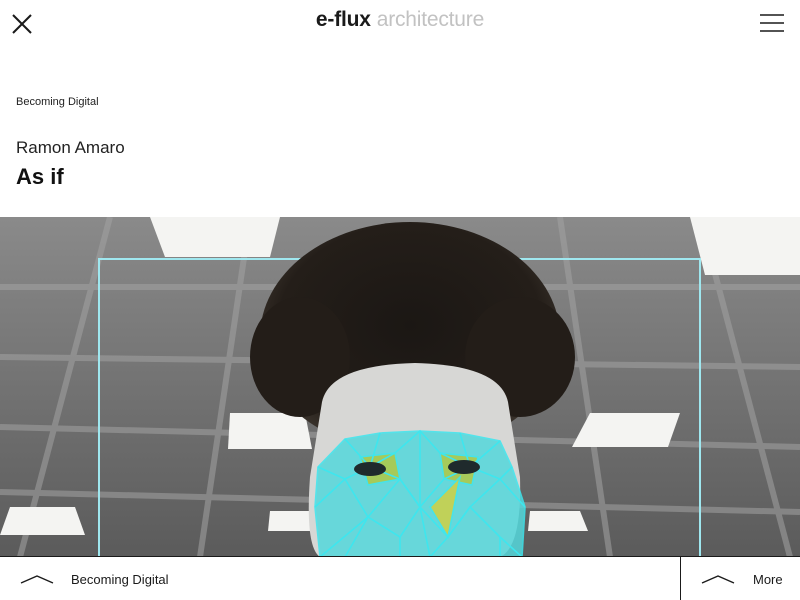 This screenshot has height=600, width=800. I want to click on site-logo: e-flux architecture, so click(400, 20).